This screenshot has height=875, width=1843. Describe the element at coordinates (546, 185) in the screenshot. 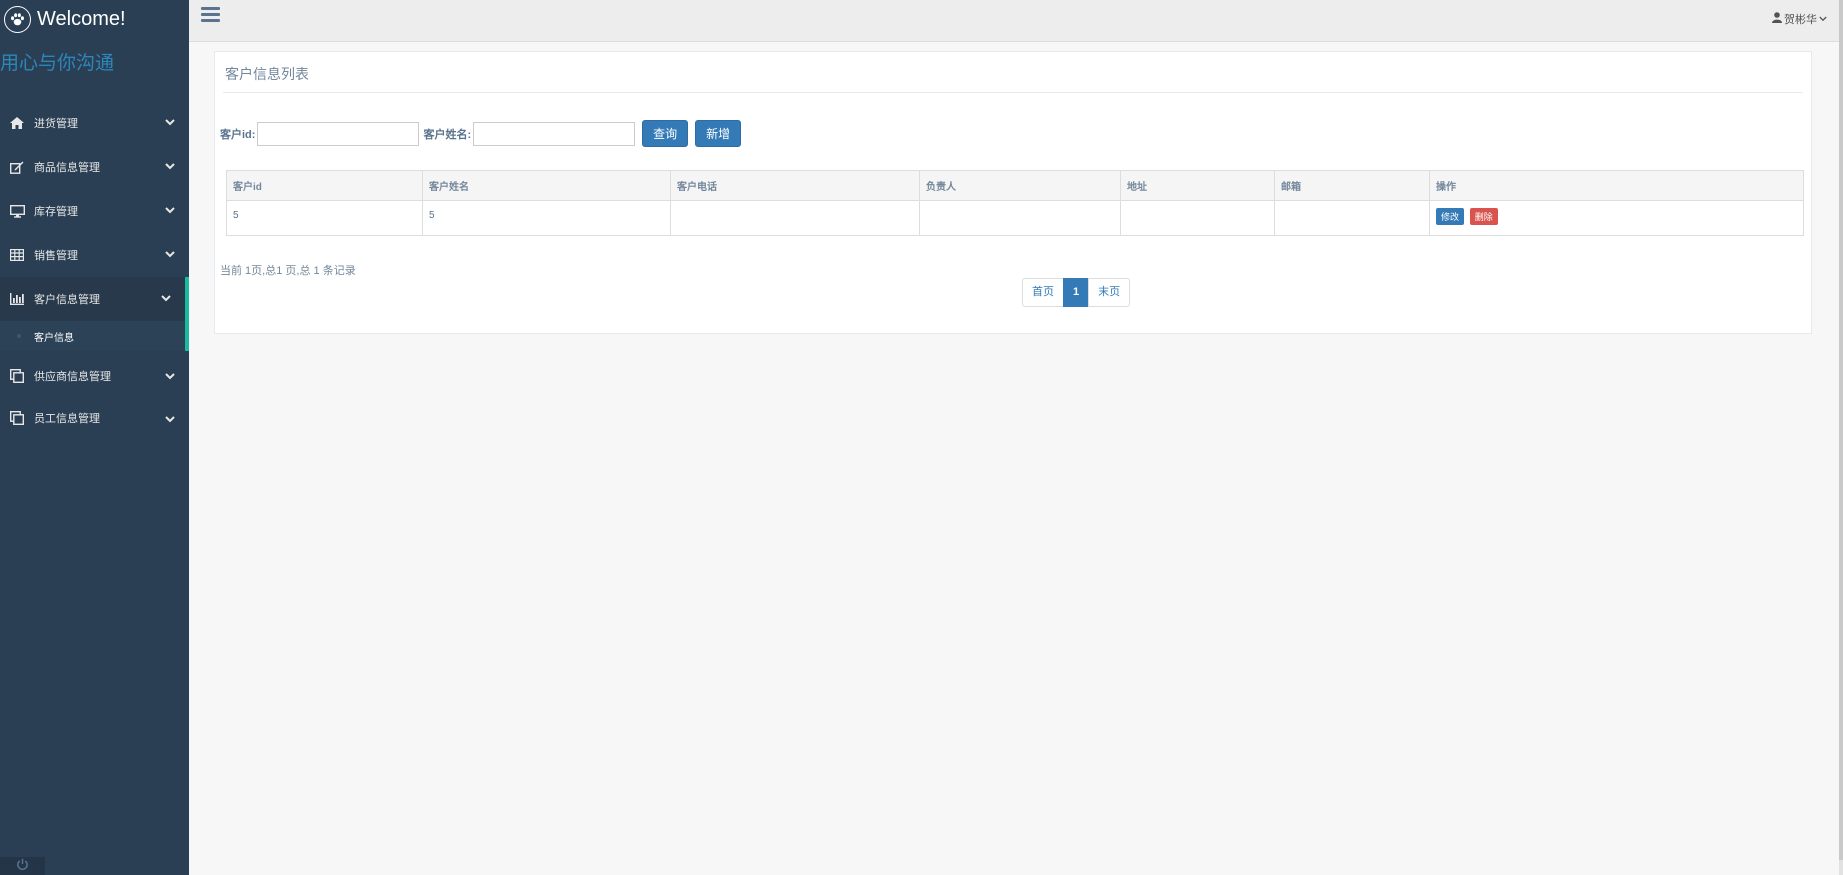

I see `column-header: 客户姓名` at that location.